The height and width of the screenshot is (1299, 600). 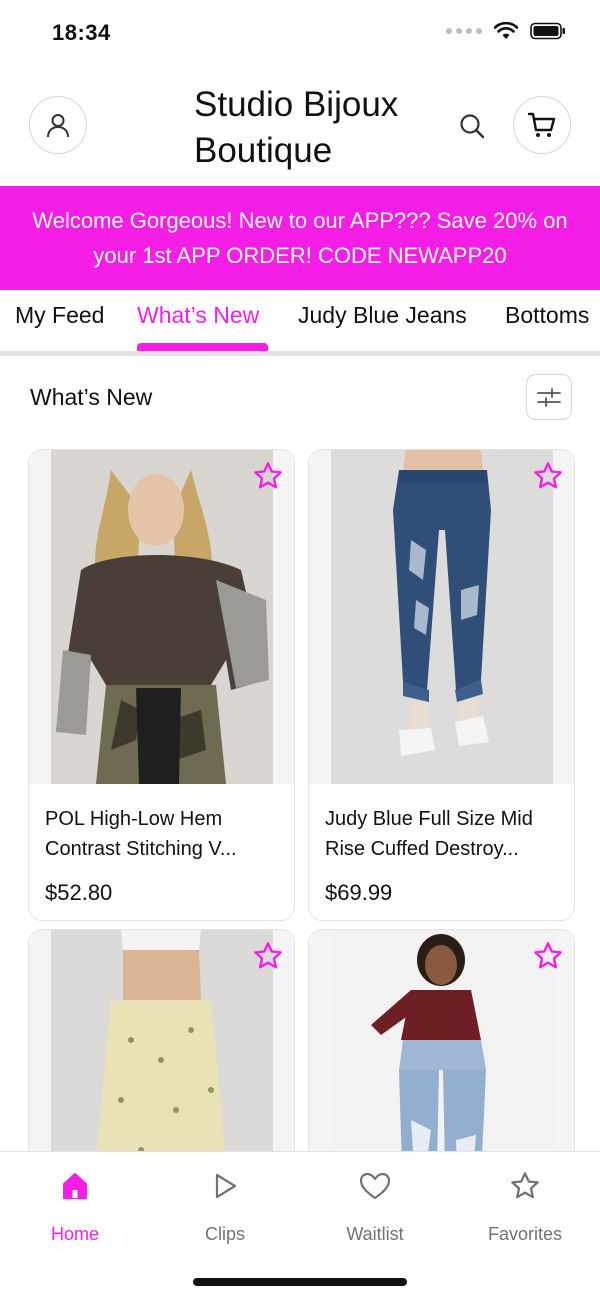 What do you see at coordinates (81, 32) in the screenshot?
I see `status-time: 18:34` at bounding box center [81, 32].